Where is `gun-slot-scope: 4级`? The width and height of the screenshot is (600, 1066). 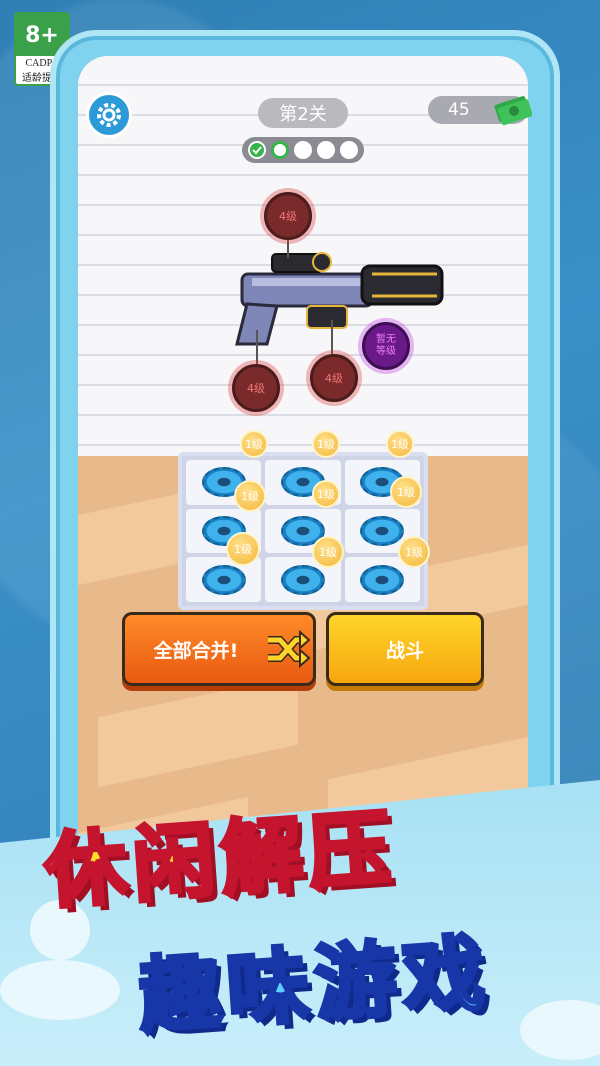
gun-slot-scope: 4级 is located at coordinates (288, 216).